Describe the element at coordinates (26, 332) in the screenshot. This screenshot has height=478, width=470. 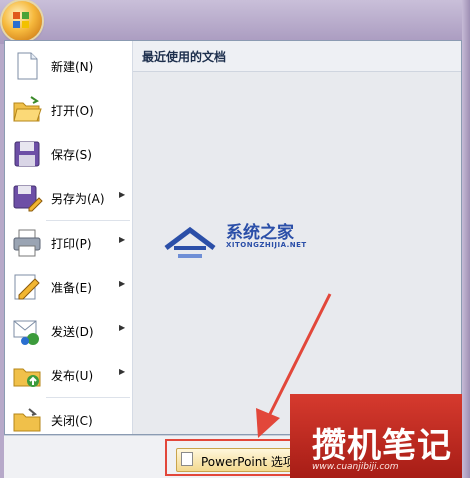
I see `send-icon` at that location.